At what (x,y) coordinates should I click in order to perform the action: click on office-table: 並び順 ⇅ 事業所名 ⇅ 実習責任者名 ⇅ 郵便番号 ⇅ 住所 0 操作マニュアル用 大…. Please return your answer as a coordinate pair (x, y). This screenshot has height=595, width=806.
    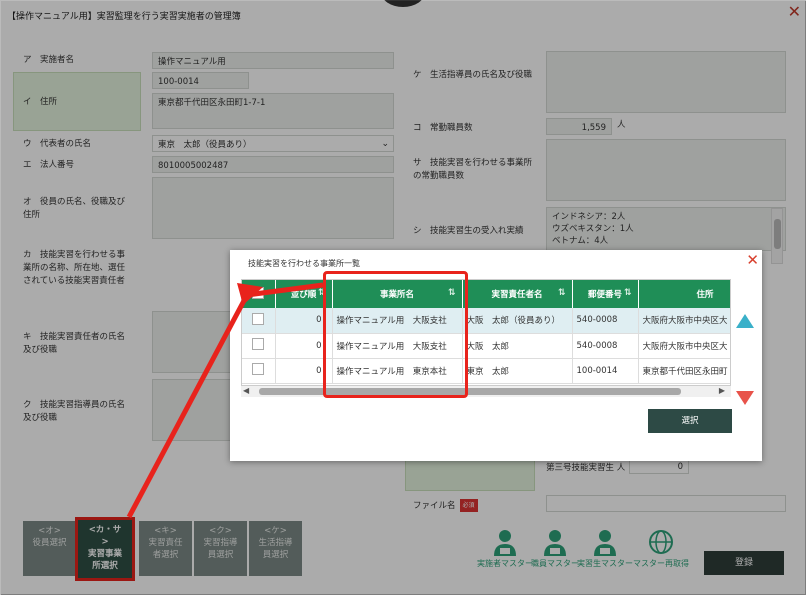
    Looking at the image, I should click on (486, 332).